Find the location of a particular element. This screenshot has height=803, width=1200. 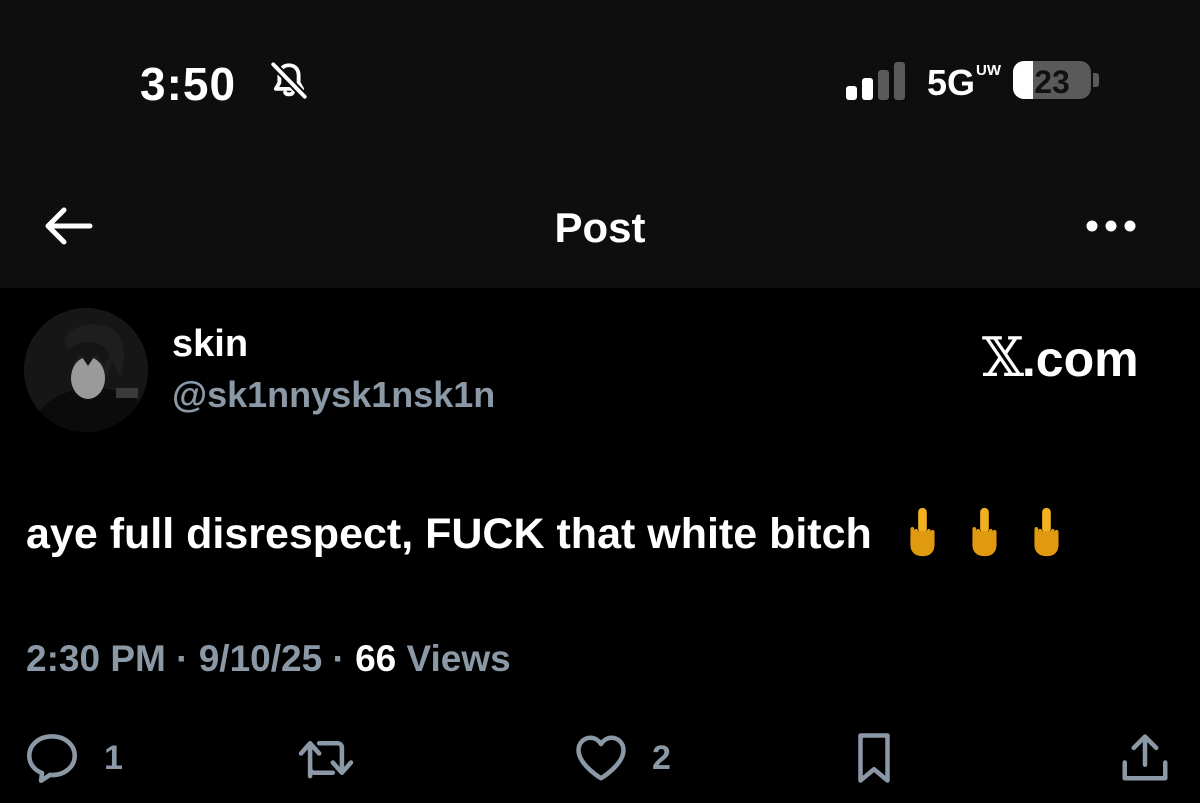

views-label: Views is located at coordinates (458, 658).